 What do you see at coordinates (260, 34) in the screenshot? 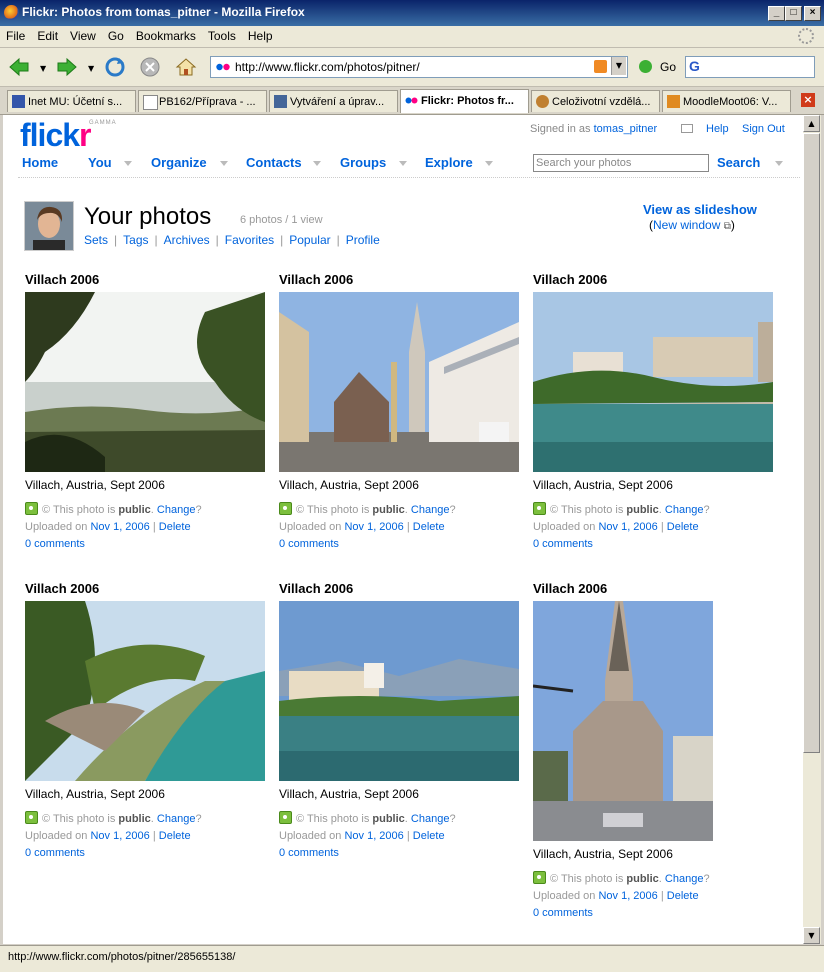
I see `menu-help: Help` at bounding box center [260, 34].